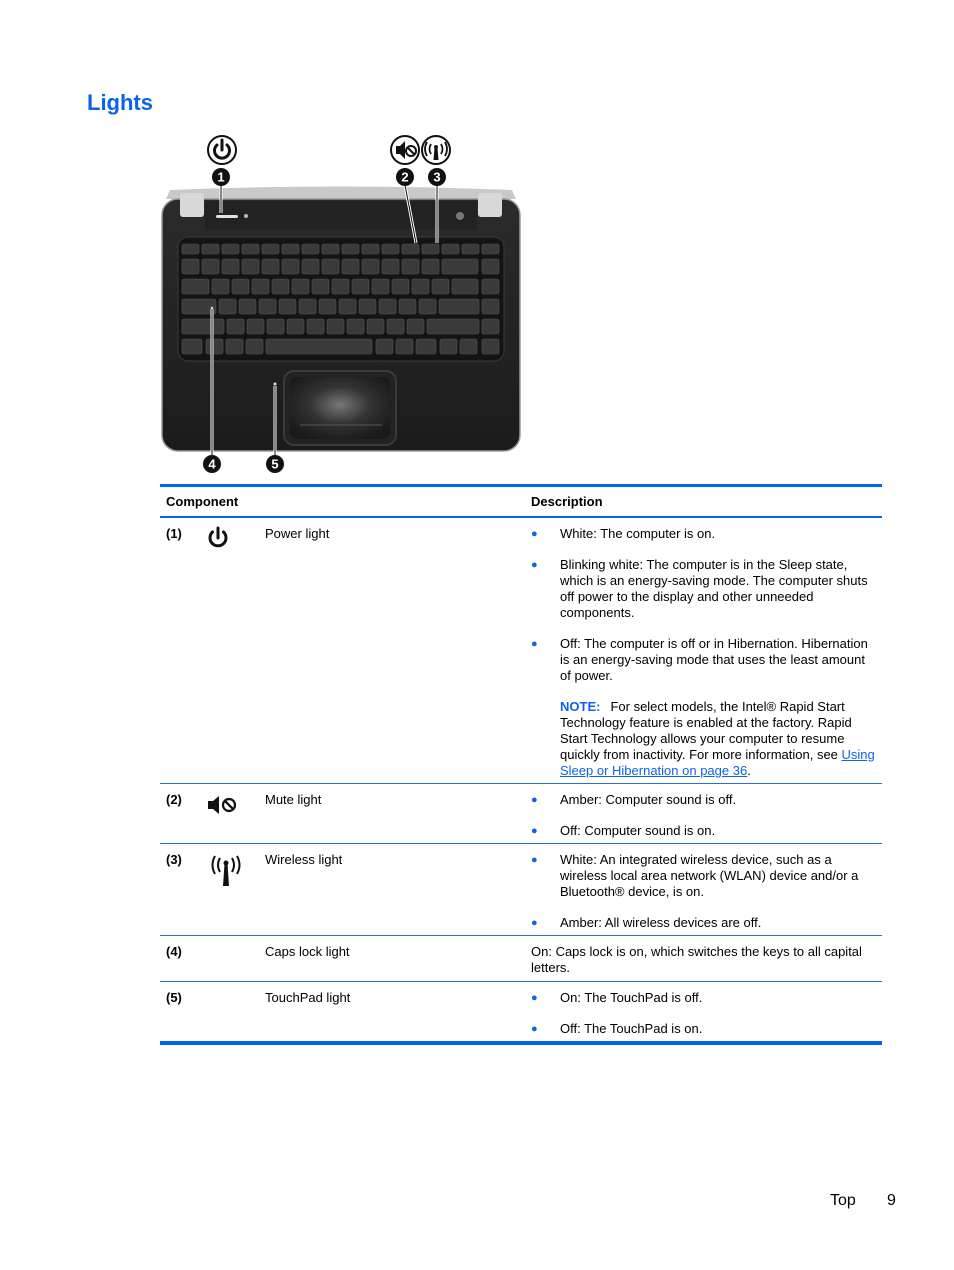 This screenshot has width=954, height=1270. Describe the element at coordinates (304, 859) in the screenshot. I see `component-name: Wireless light` at that location.